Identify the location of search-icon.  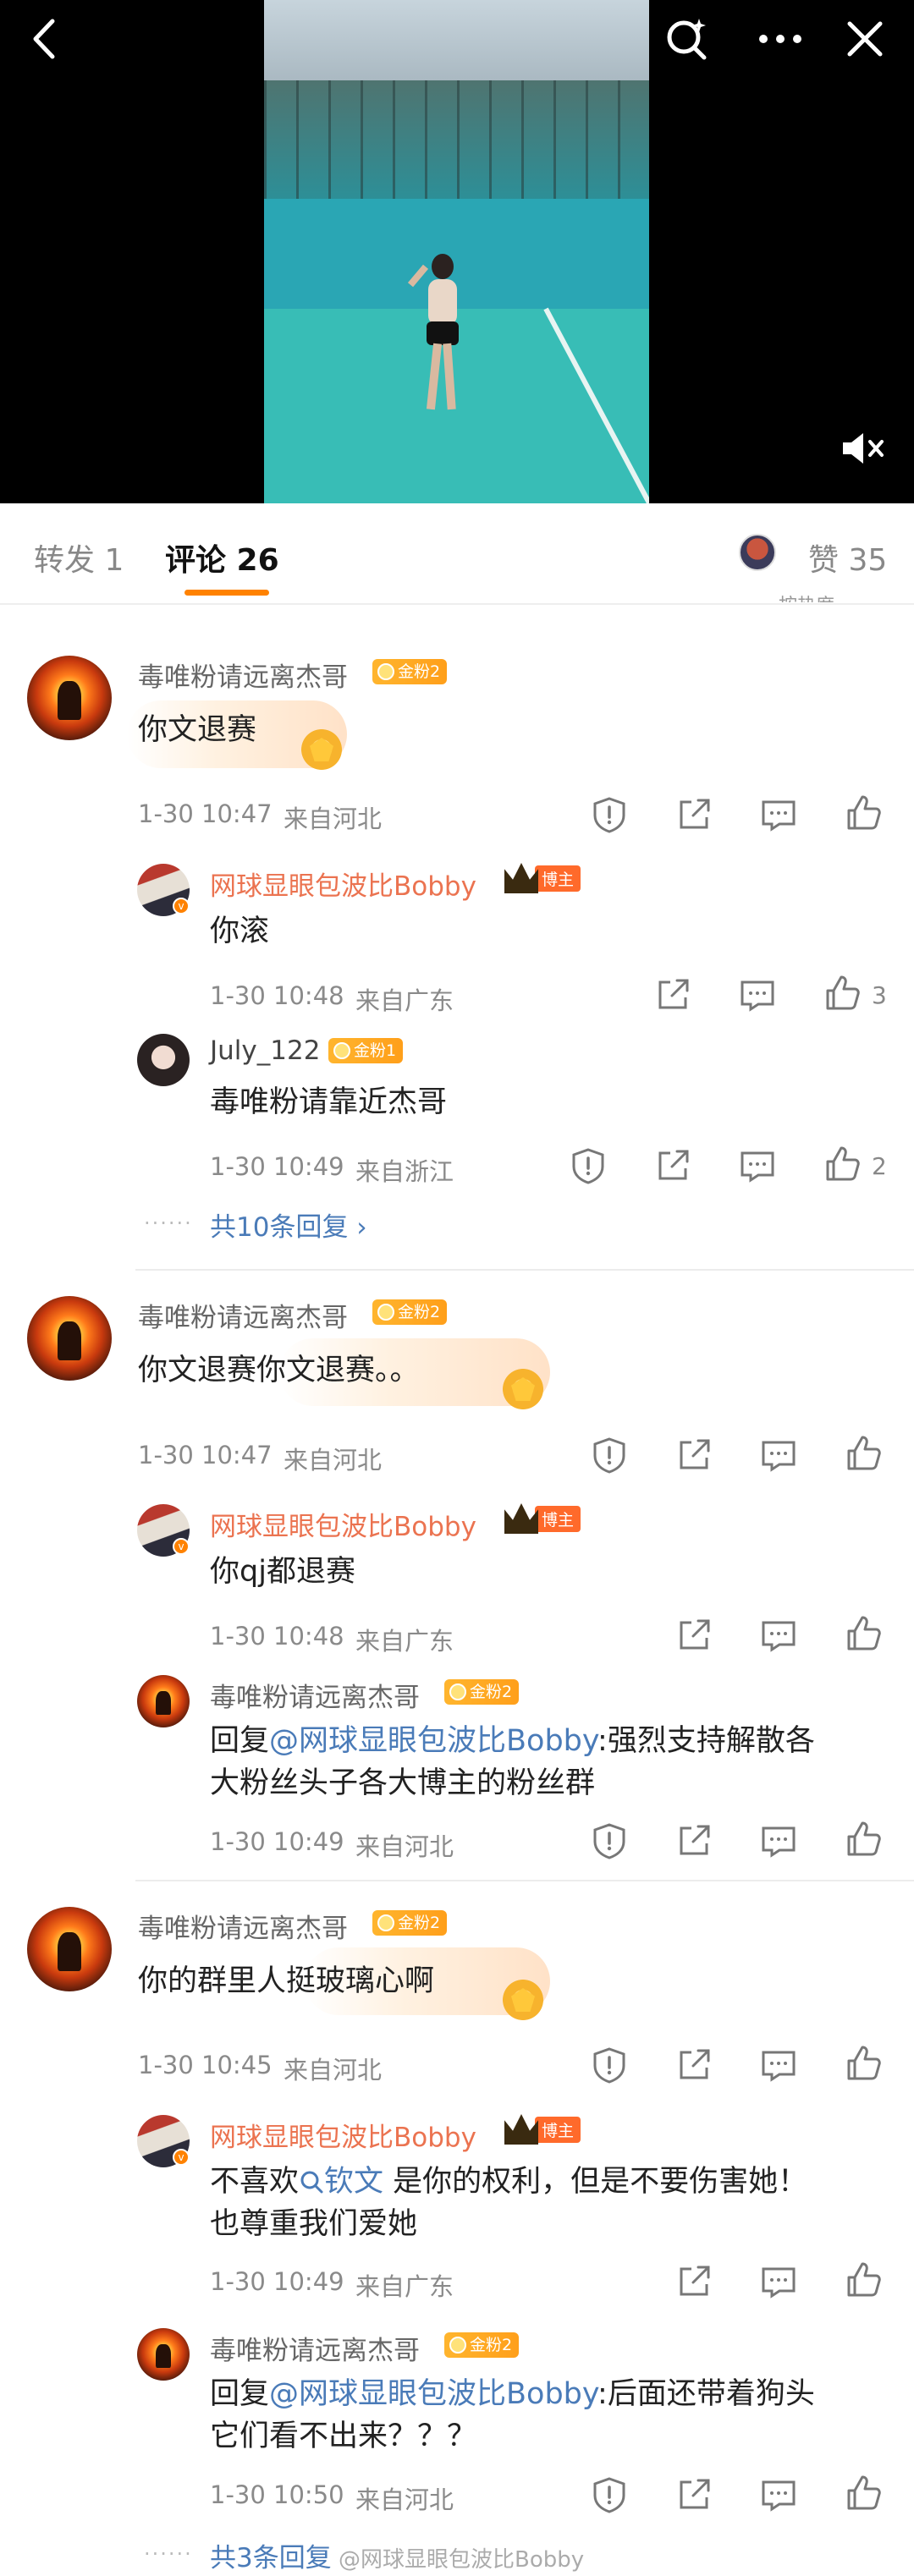
(311, 2182).